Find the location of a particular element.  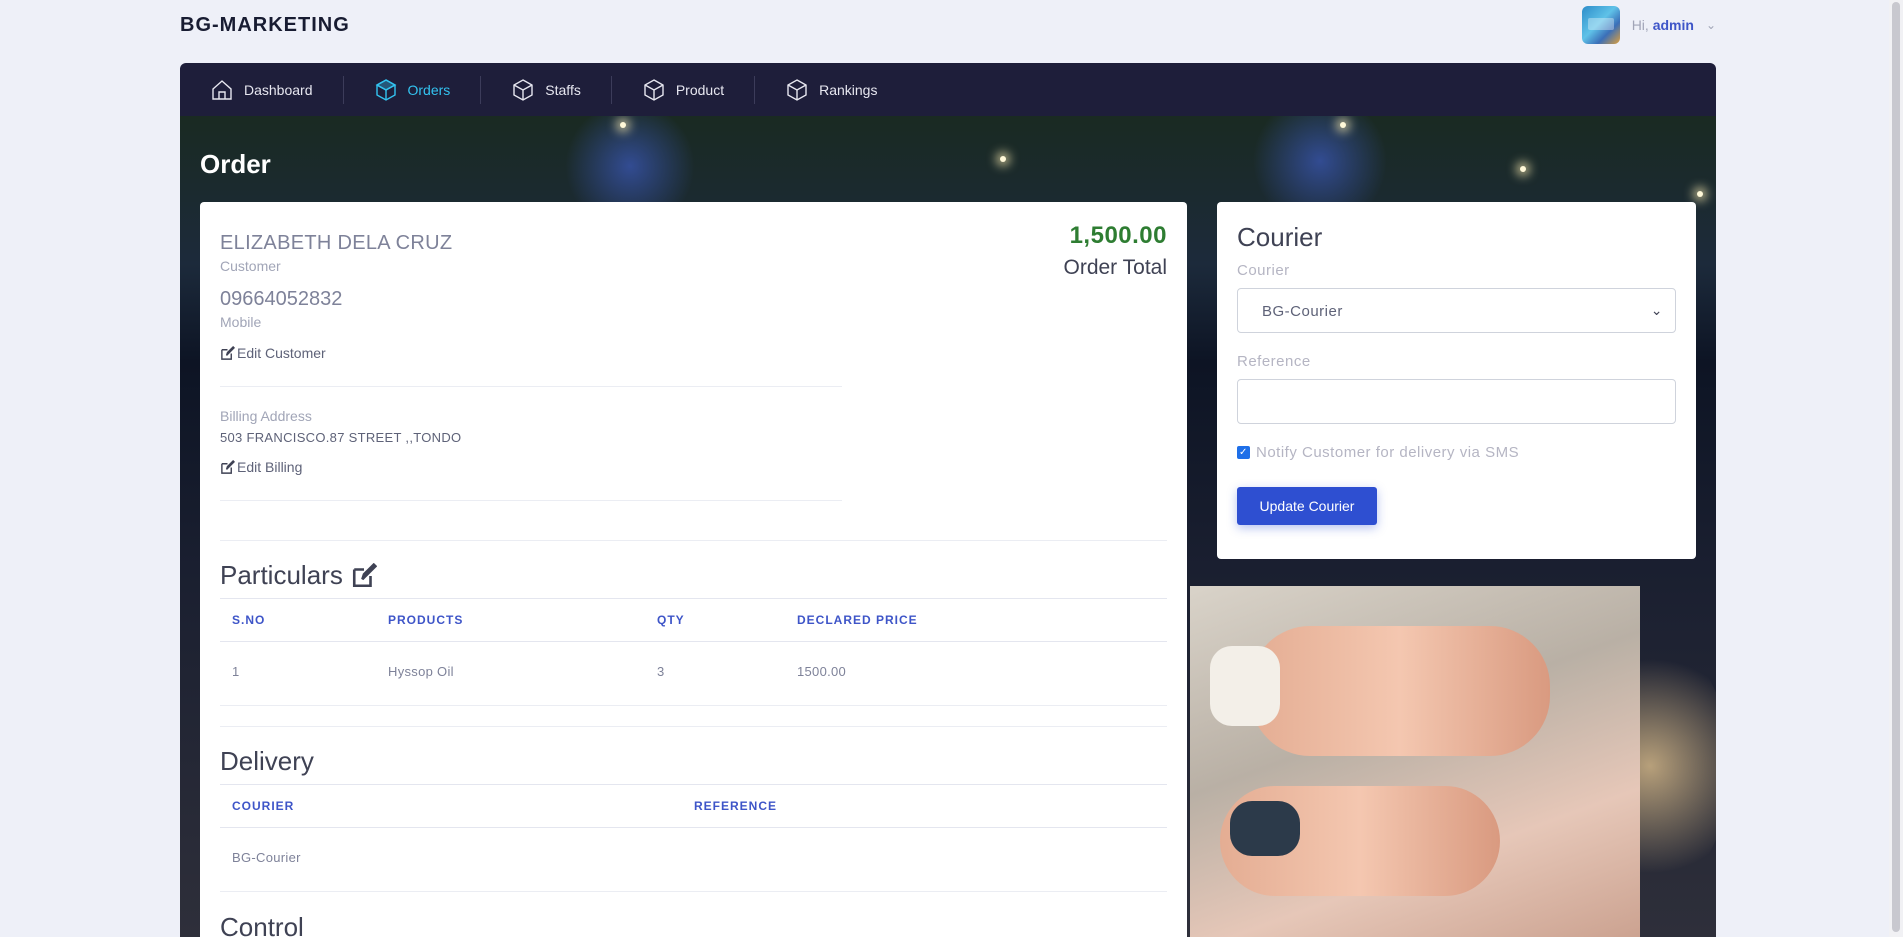

delivery-title: Delivery is located at coordinates (267, 761).